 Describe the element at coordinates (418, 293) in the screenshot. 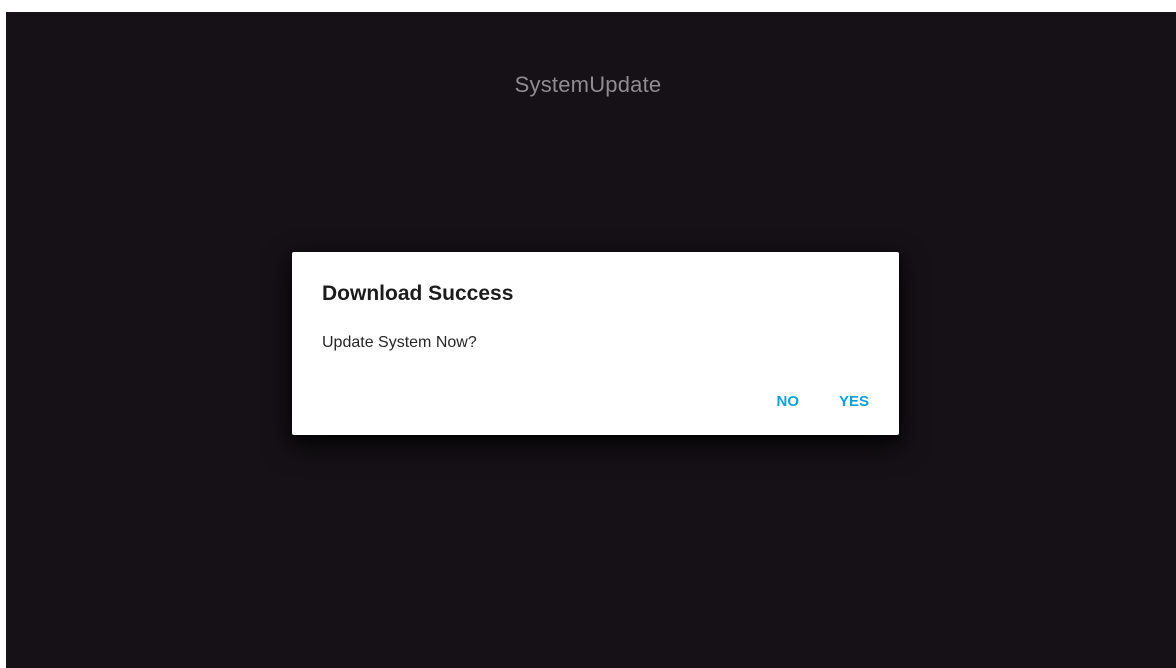

I see `dialog-title: Download Success` at that location.